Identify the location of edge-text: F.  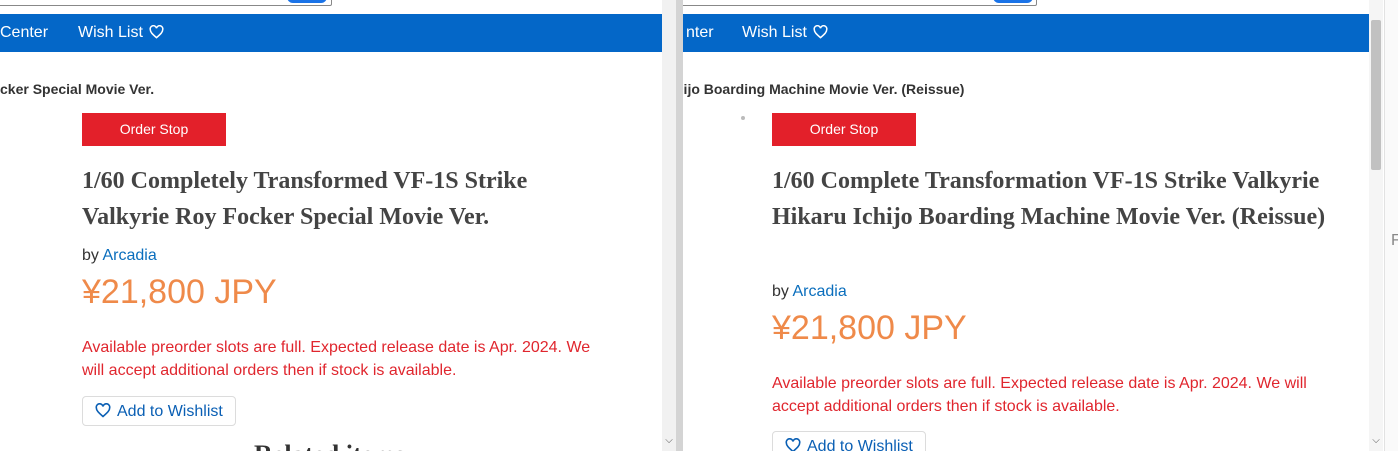
(1394, 240).